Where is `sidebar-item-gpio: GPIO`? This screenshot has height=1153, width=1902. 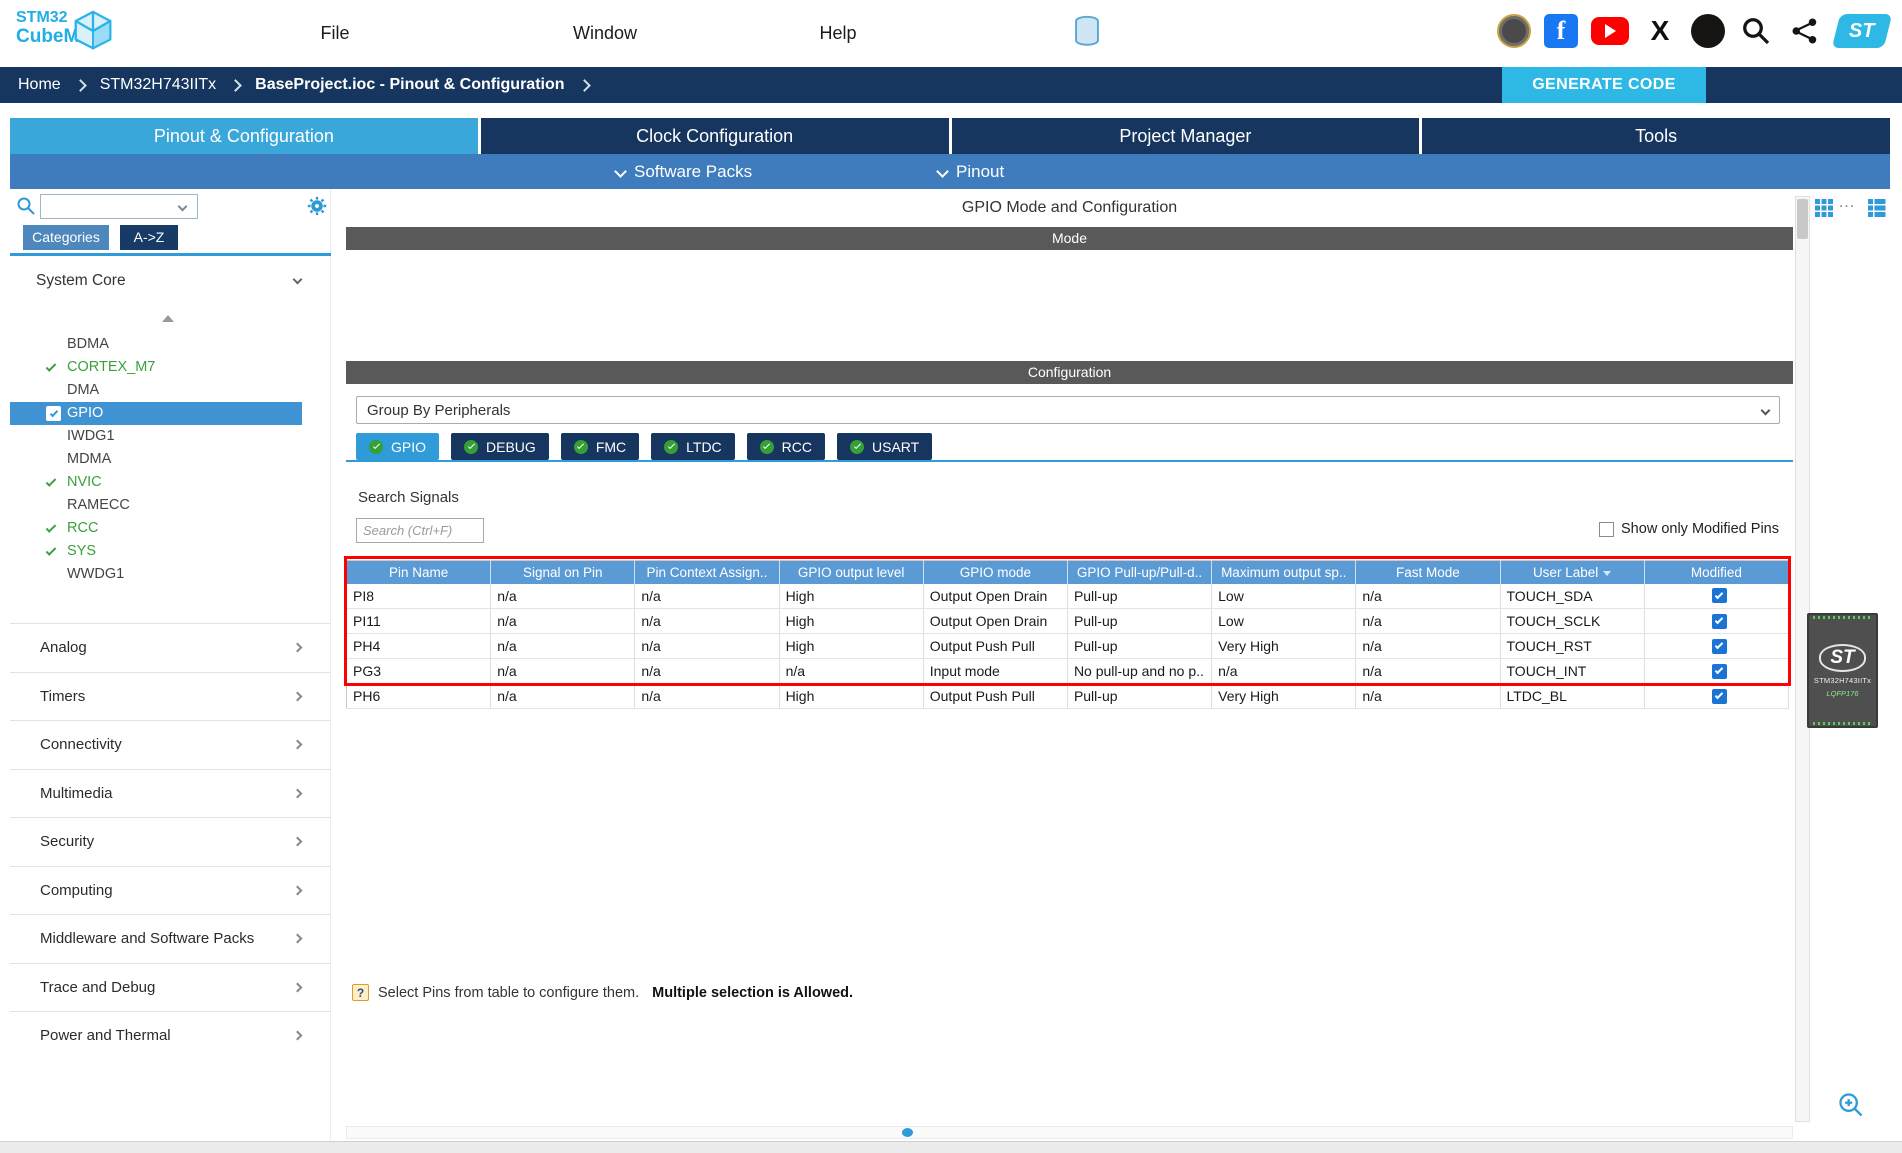
sidebar-item-gpio: GPIO is located at coordinates (156, 413).